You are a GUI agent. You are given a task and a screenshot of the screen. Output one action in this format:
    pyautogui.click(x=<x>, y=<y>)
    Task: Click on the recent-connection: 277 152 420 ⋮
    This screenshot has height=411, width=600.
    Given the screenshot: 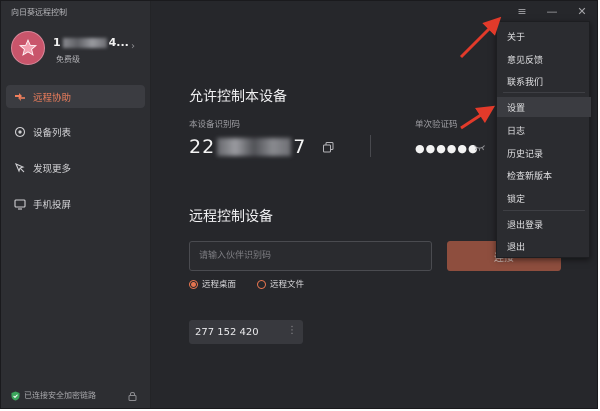 What is the action you would take?
    pyautogui.click(x=246, y=332)
    